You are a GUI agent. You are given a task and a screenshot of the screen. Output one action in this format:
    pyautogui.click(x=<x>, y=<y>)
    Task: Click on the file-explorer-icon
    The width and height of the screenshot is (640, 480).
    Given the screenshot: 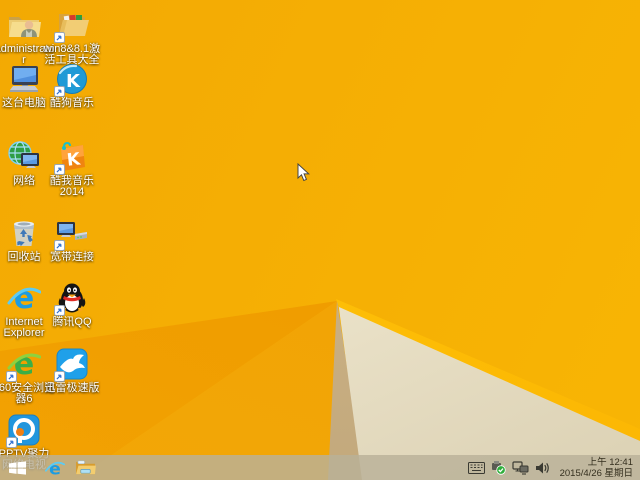 What is the action you would take?
    pyautogui.click(x=85, y=467)
    